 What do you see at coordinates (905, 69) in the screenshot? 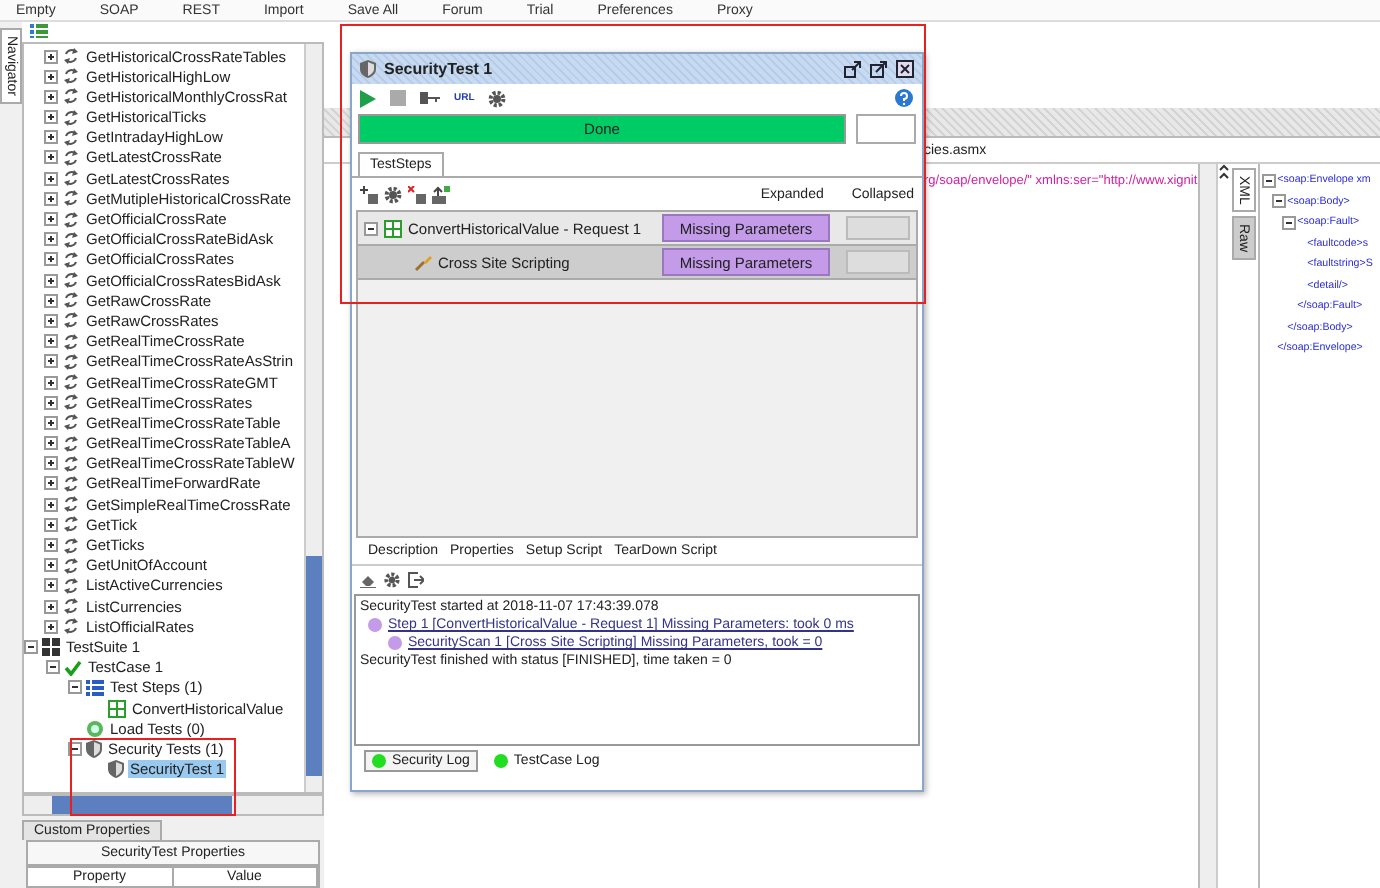
I see `close-icon` at bounding box center [905, 69].